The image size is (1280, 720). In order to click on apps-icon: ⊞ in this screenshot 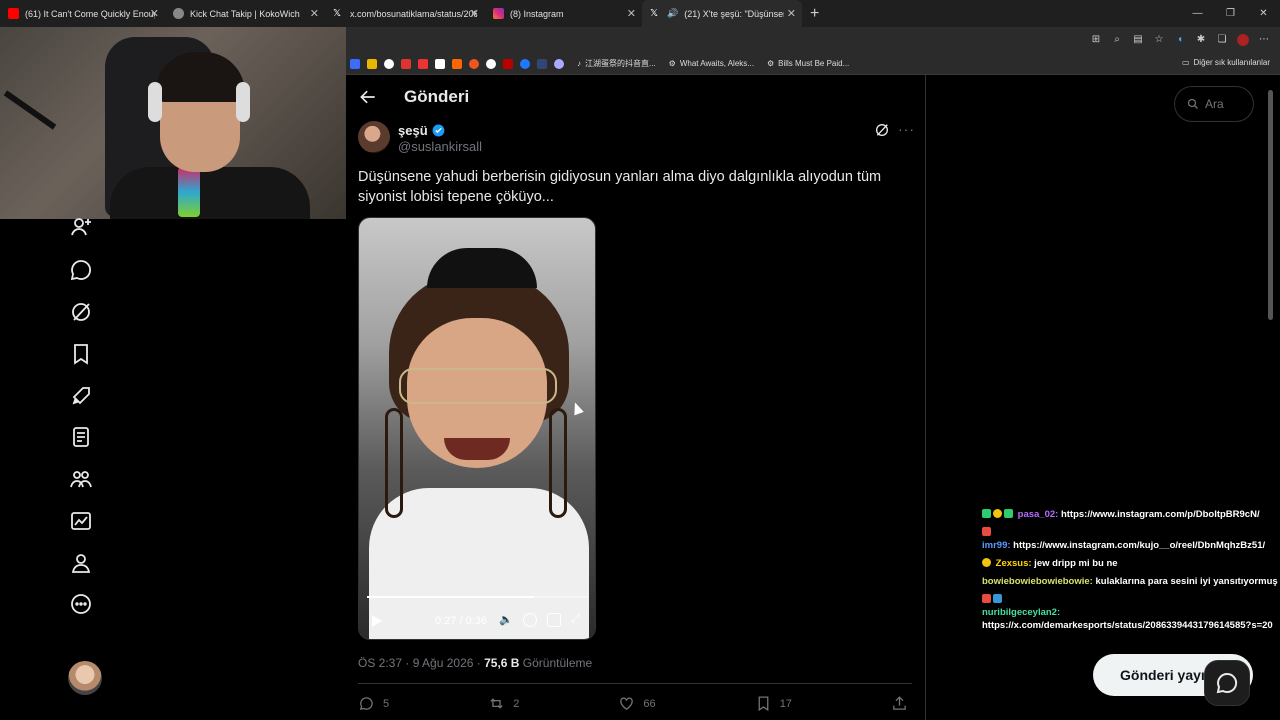, I will do `click(1096, 40)`.